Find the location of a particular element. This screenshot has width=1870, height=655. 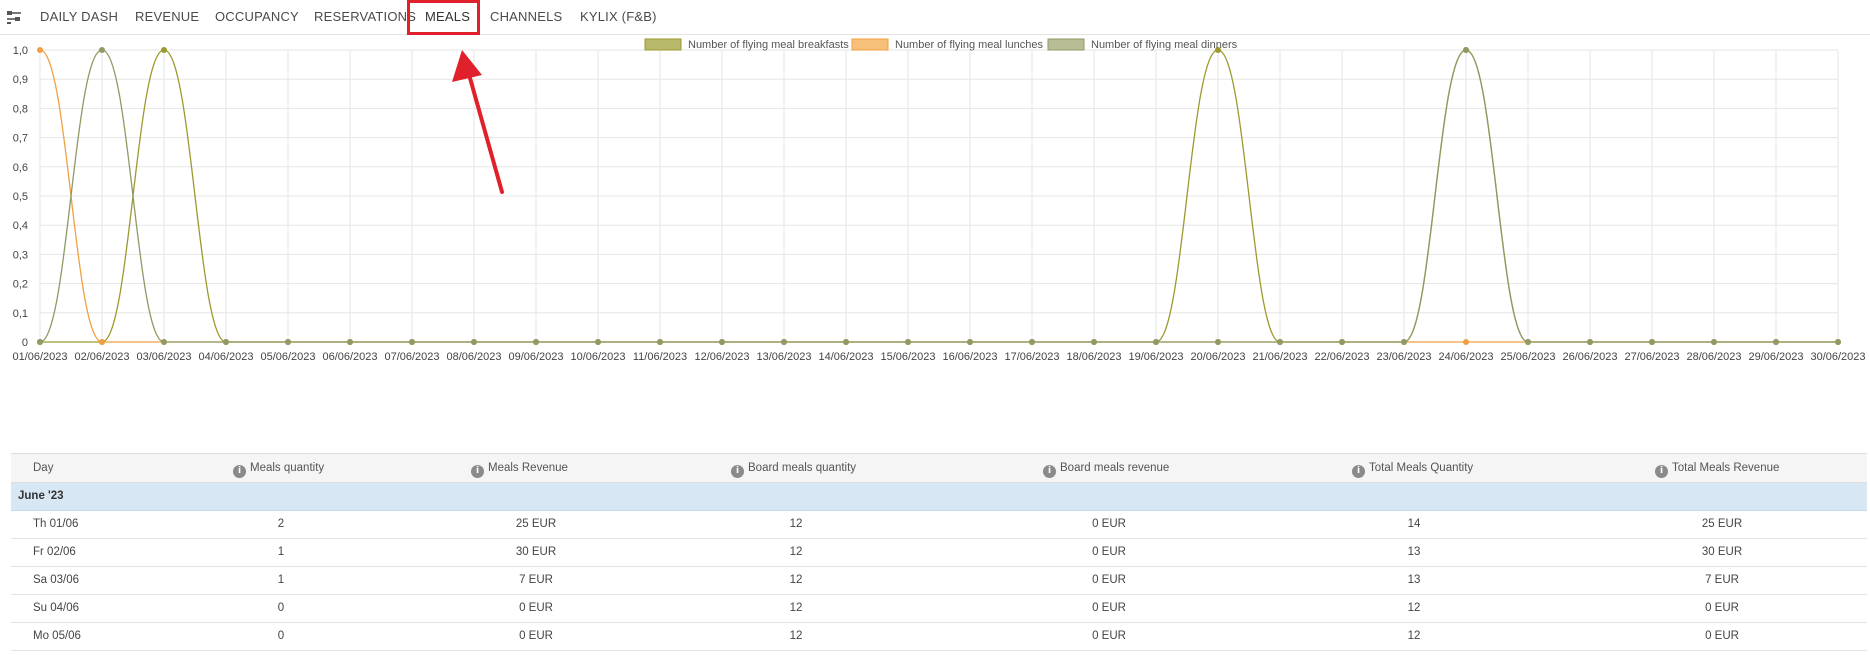

cell-total-meals-revenue: 7 EUR is located at coordinates (1722, 580).